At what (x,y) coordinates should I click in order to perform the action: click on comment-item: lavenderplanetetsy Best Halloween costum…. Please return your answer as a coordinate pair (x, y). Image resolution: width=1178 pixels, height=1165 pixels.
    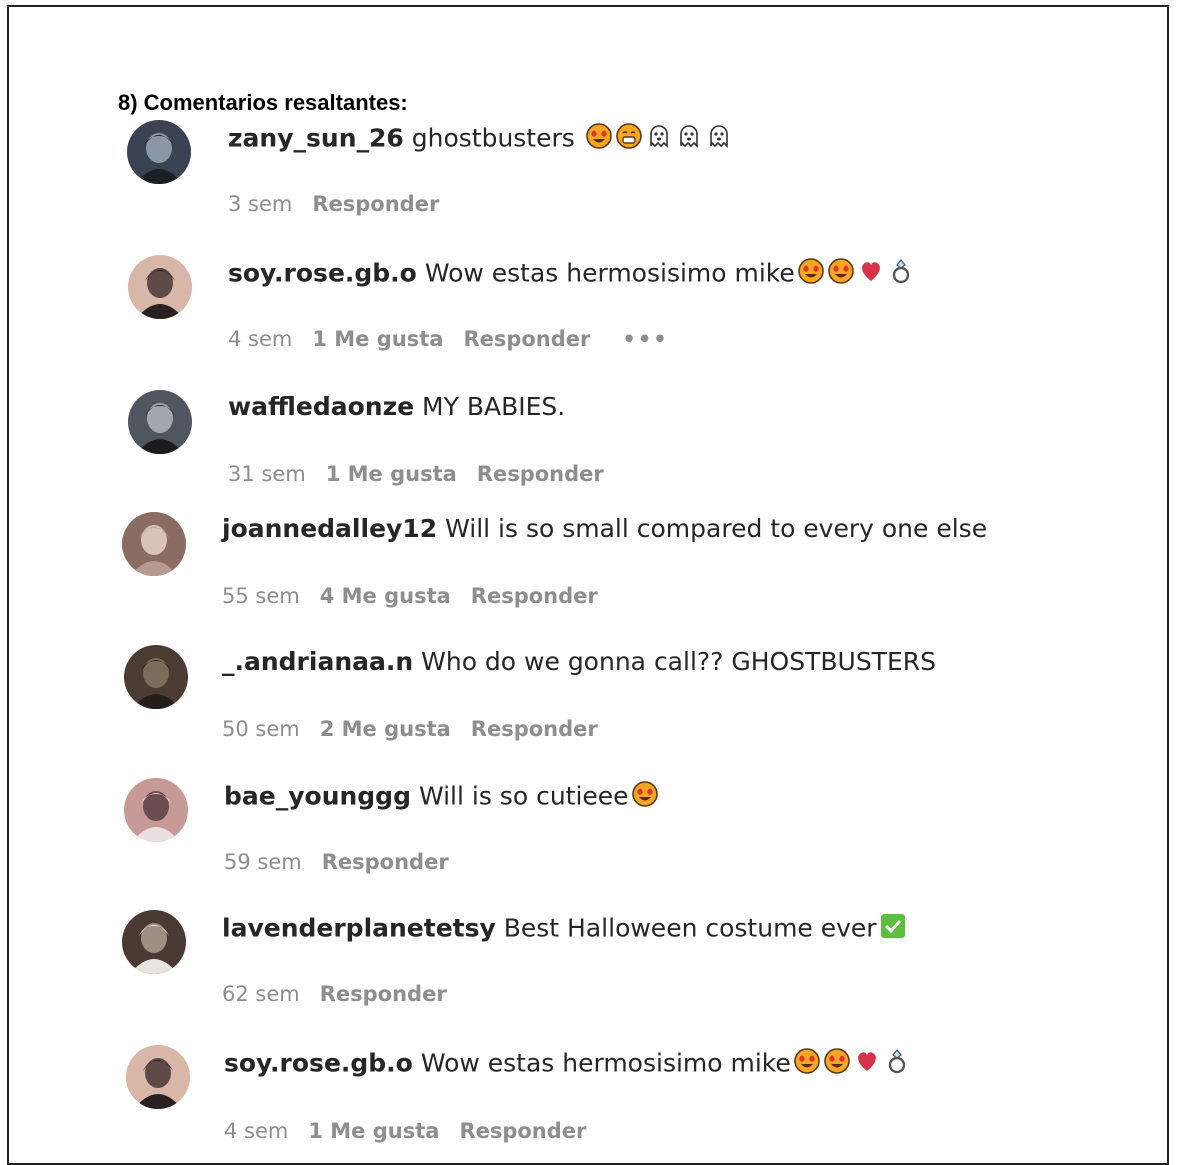
    Looking at the image, I should click on (589, 970).